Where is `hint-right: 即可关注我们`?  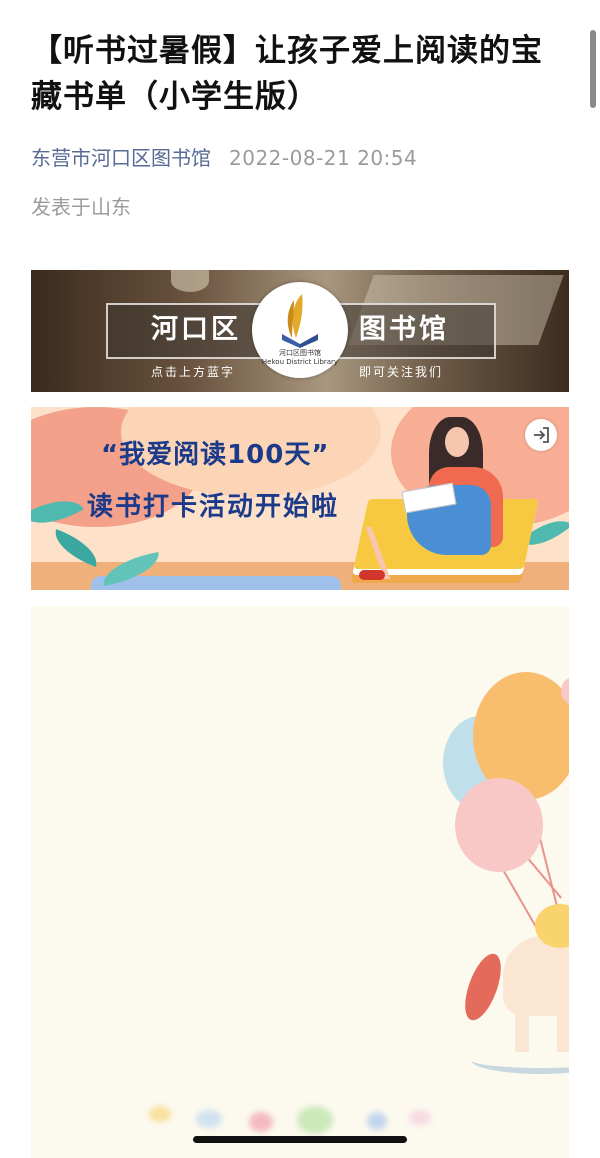
hint-right: 即可关注我们 is located at coordinates (401, 372).